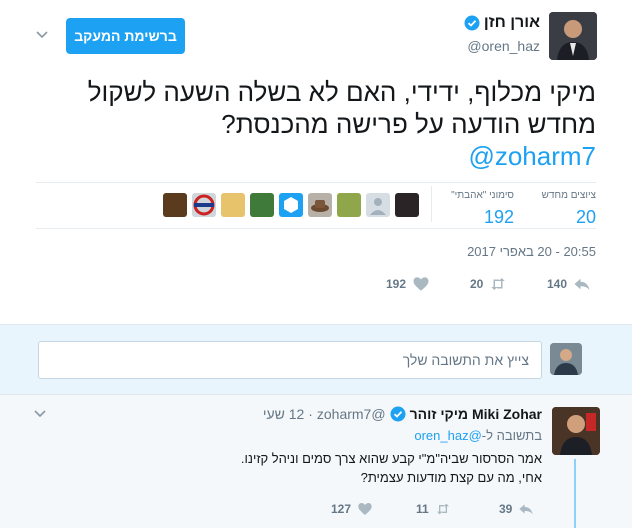 The width and height of the screenshot is (632, 528). Describe the element at coordinates (503, 46) in the screenshot. I see `author-handle: @oren_haz` at that location.